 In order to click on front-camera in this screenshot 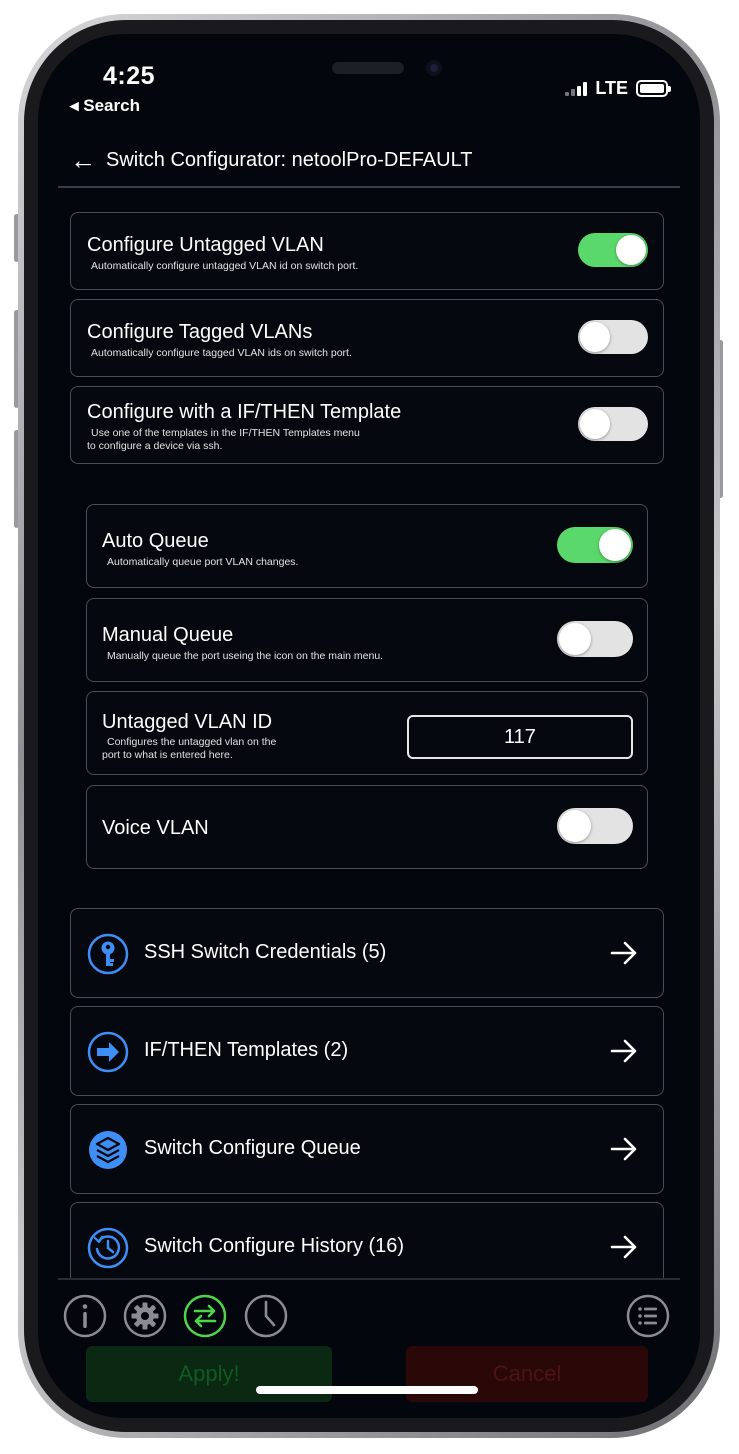, I will do `click(434, 68)`.